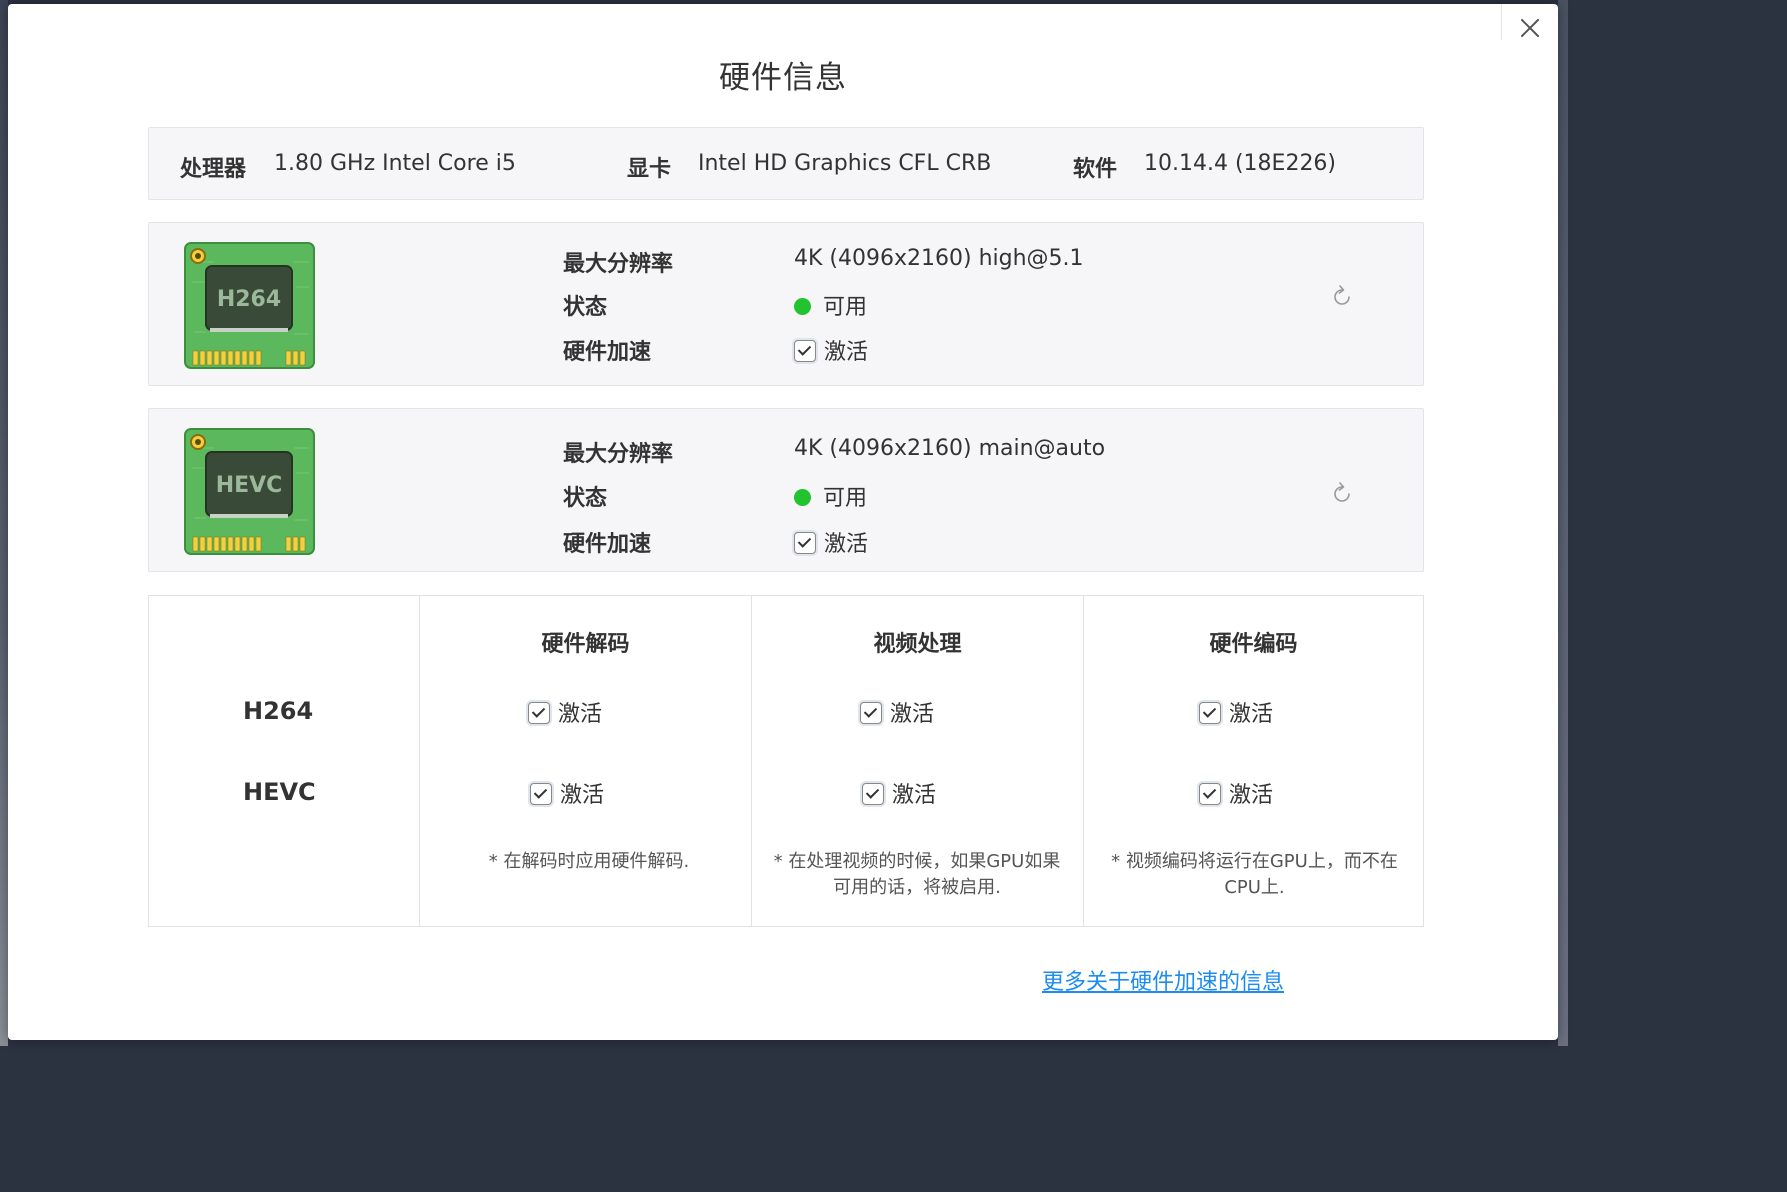 This screenshot has height=1192, width=1787. Describe the element at coordinates (395, 163) in the screenshot. I see `cpu-value: 1.80 GHz Intel Core i5` at that location.